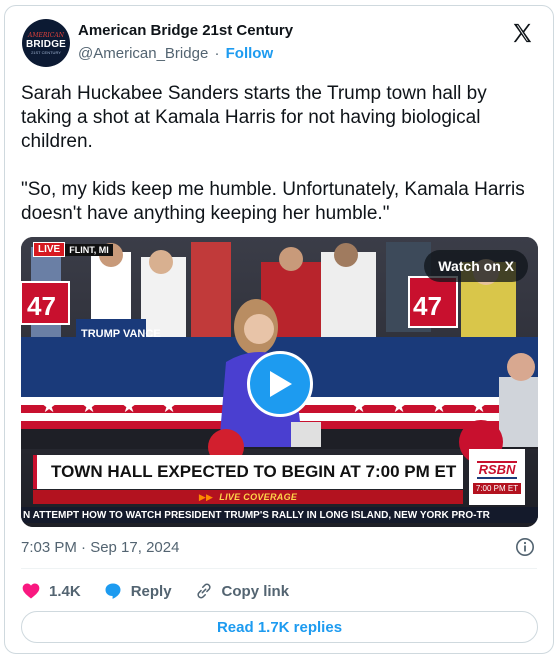 The height and width of the screenshot is (659, 559). I want to click on play-icon, so click(281, 384).